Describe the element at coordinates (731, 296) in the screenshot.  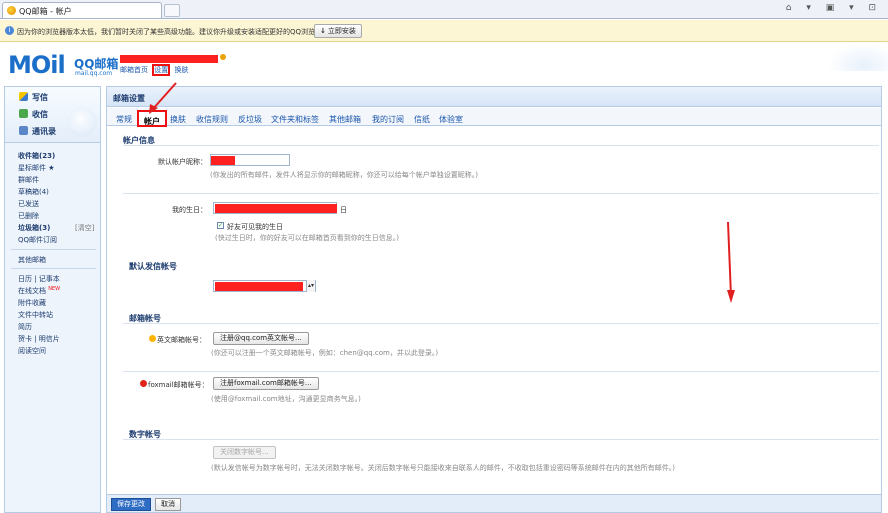
I see `arrowhead-down-scroll` at that location.